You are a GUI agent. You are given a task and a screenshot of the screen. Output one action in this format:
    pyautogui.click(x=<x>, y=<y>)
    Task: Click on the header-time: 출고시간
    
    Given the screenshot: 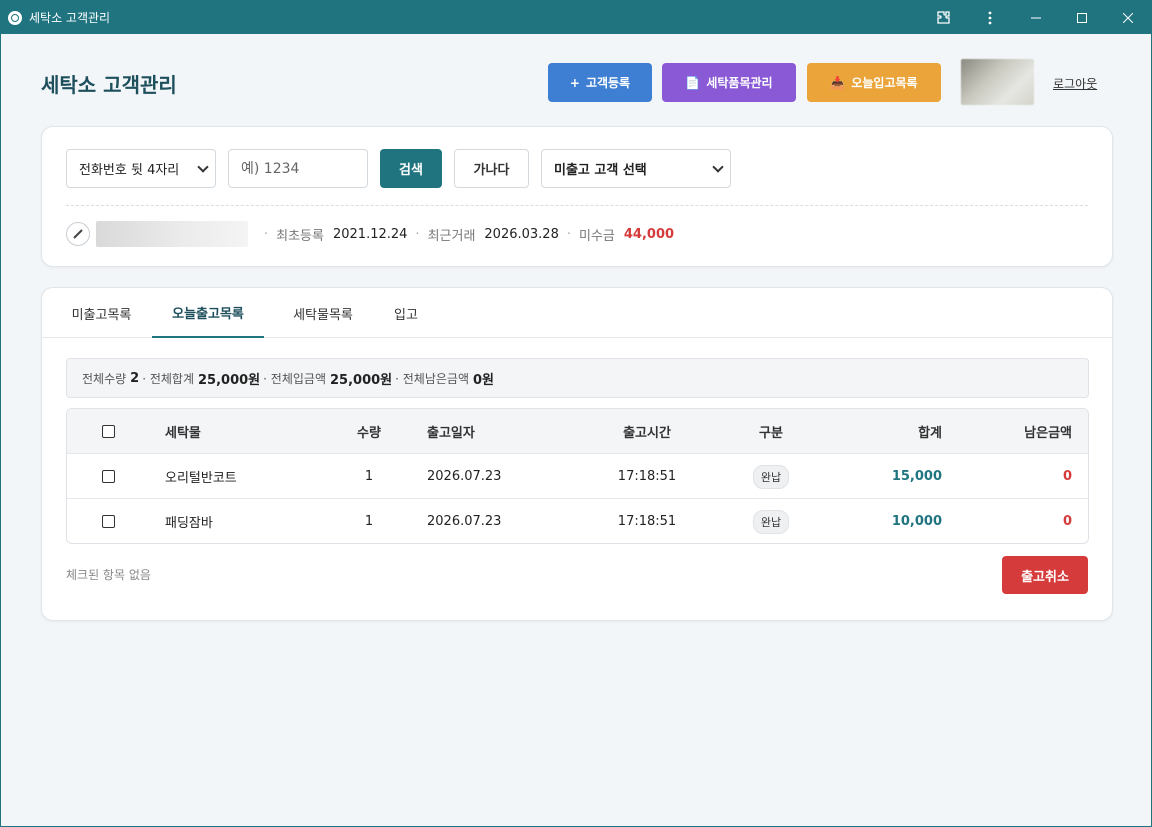 What is the action you would take?
    pyautogui.click(x=647, y=433)
    